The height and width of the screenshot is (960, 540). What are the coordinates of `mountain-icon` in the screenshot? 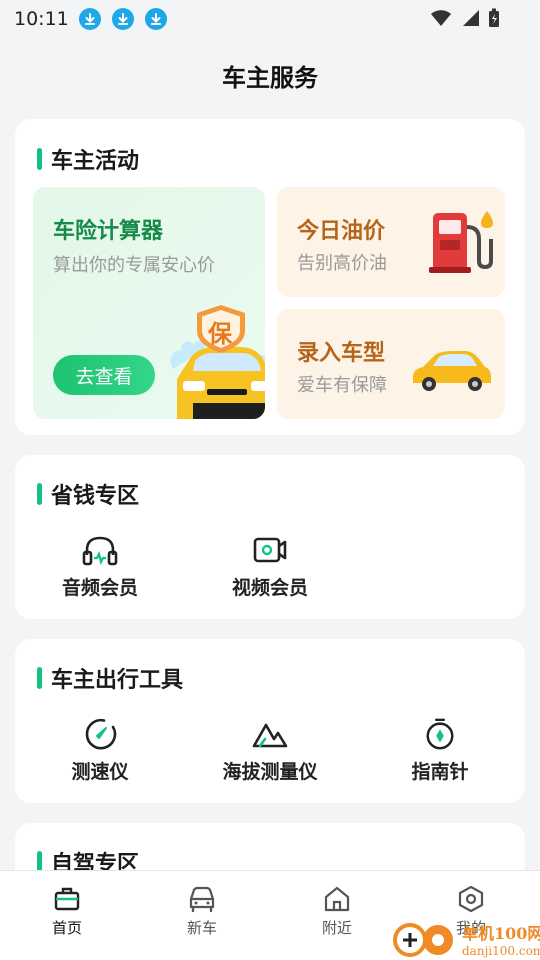 It's located at (270, 735).